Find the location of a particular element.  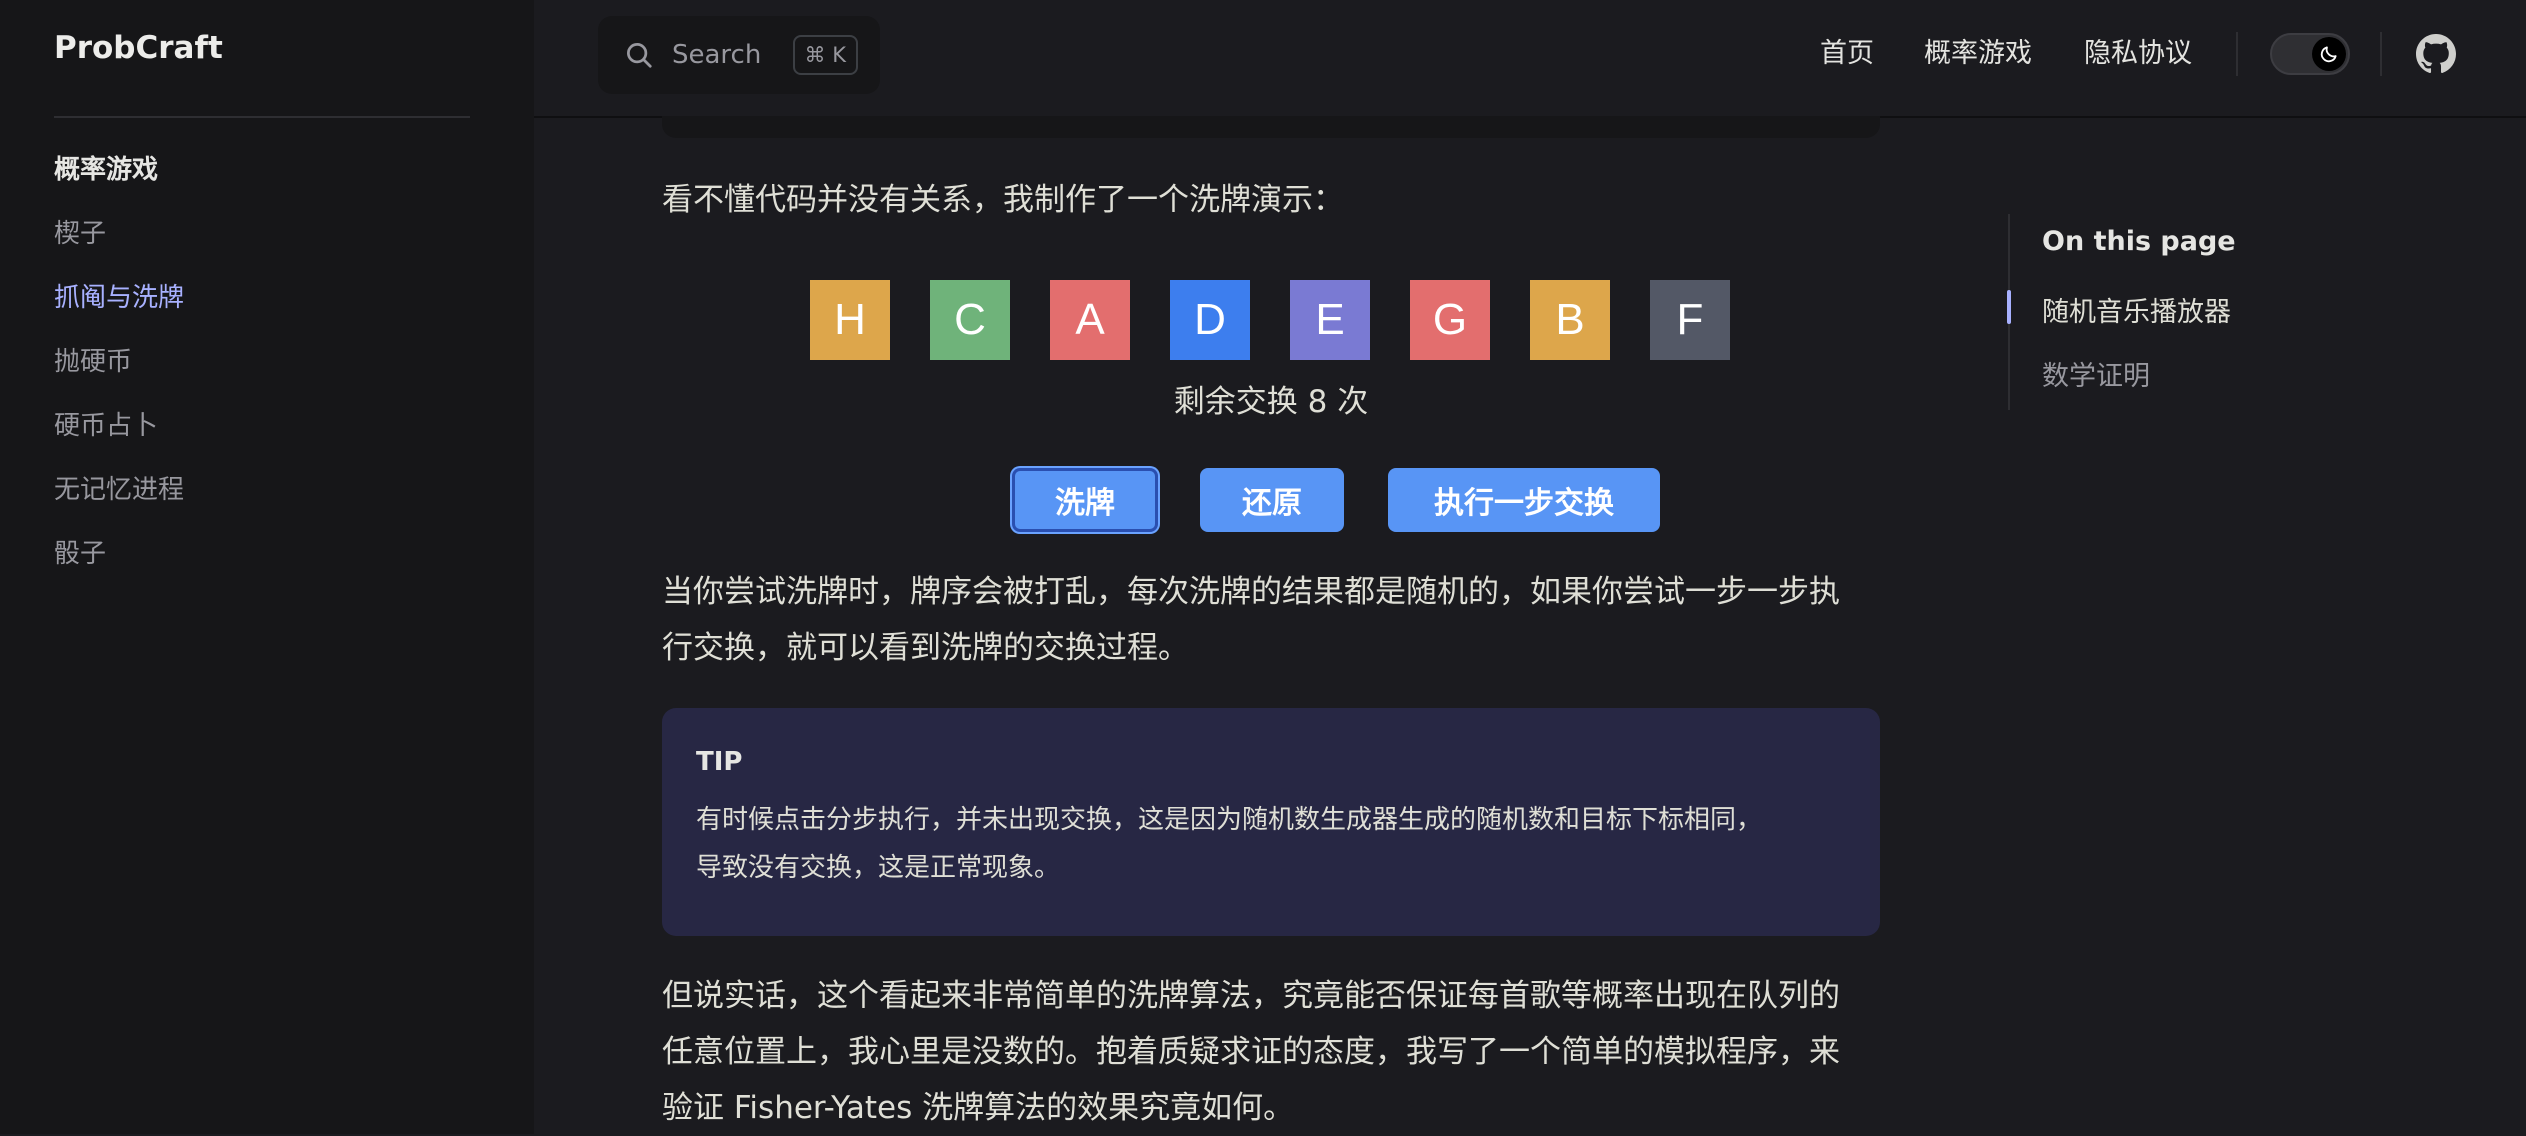

outline-item-random-music-player: 随机音乐播放器 is located at coordinates (2136, 309).